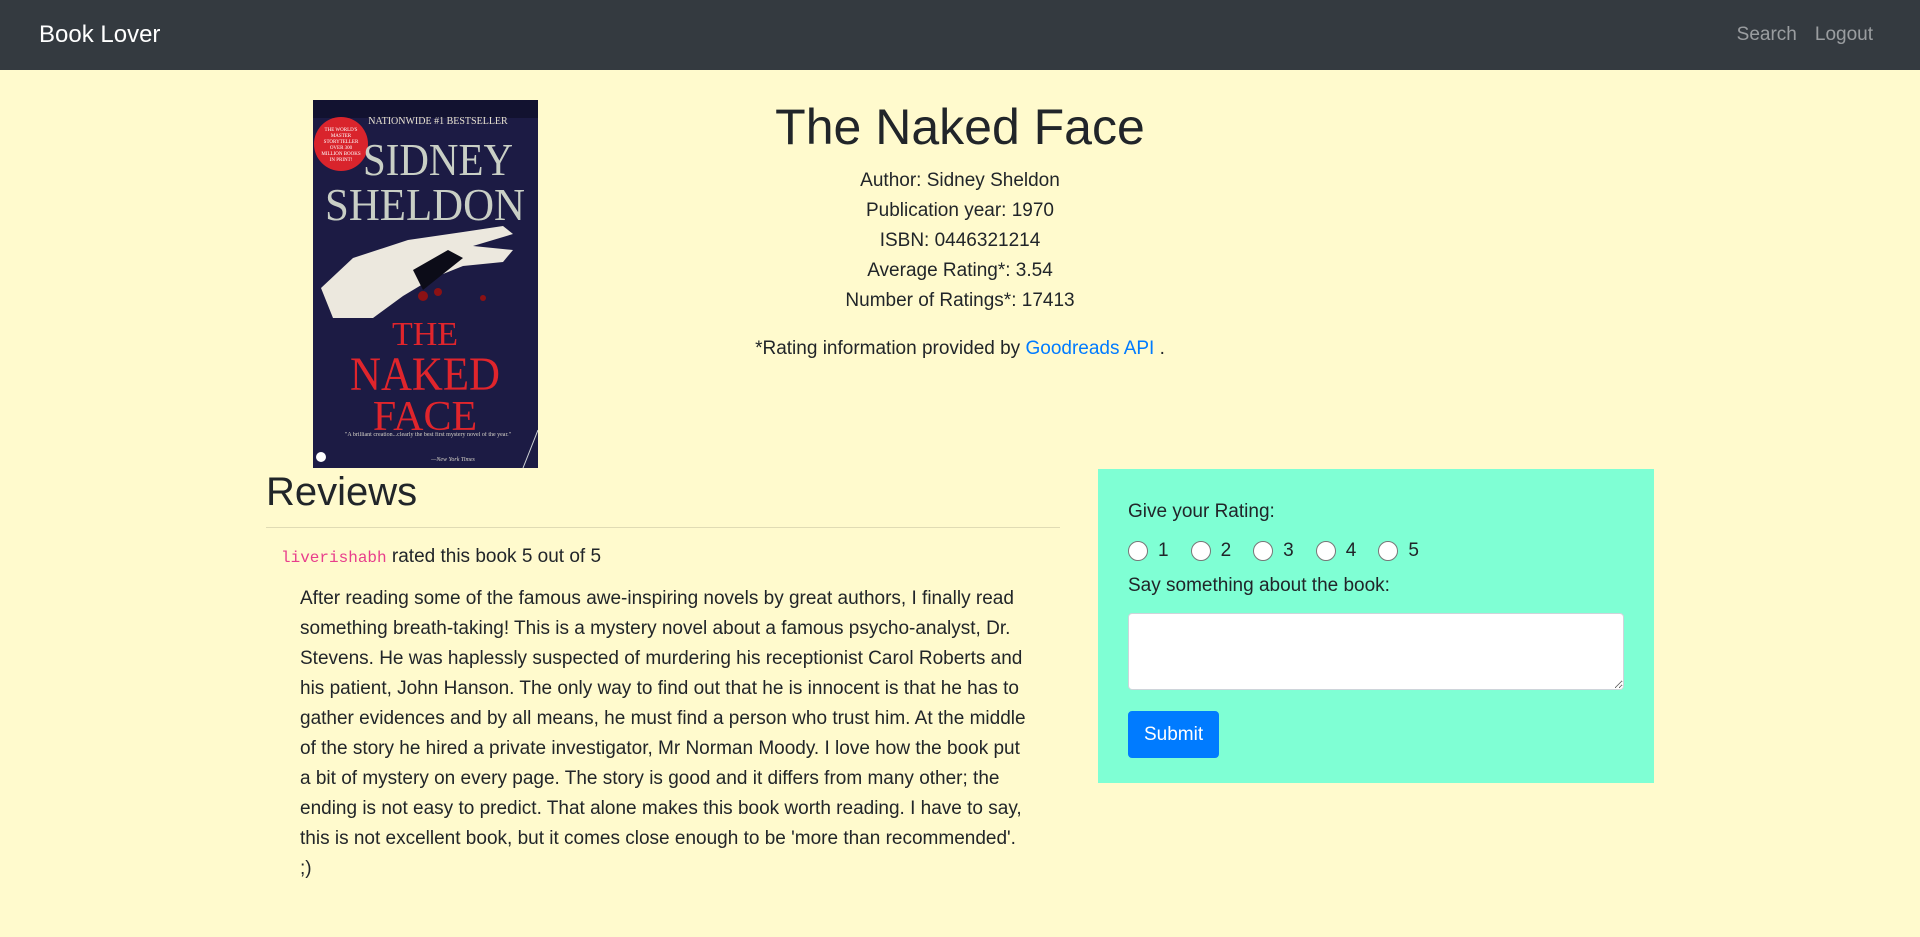 The image size is (1920, 937). I want to click on review-username: liverishabh, so click(334, 558).